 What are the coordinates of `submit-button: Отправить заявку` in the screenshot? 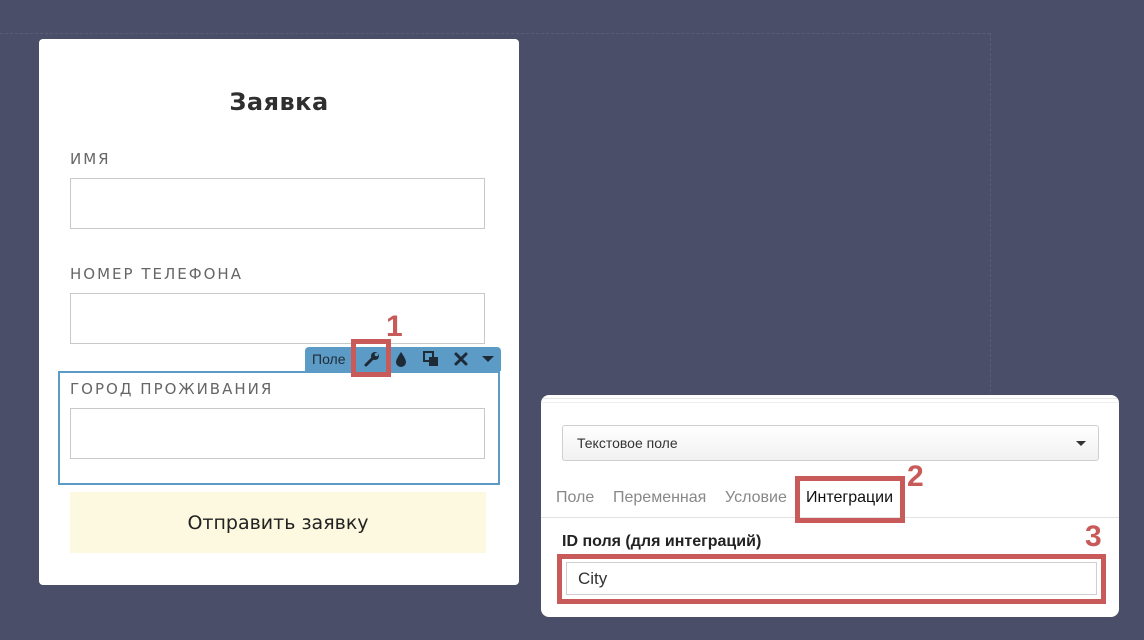 It's located at (278, 522).